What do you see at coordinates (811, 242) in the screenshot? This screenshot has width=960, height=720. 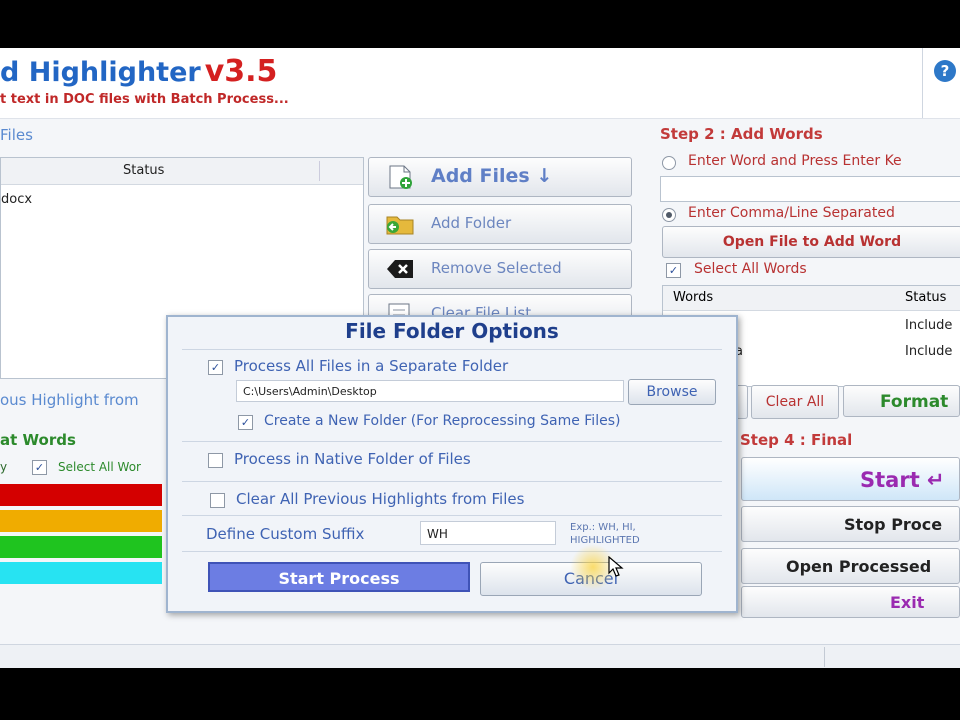 I see `open-file-add-words-button: Open File to Add Word` at bounding box center [811, 242].